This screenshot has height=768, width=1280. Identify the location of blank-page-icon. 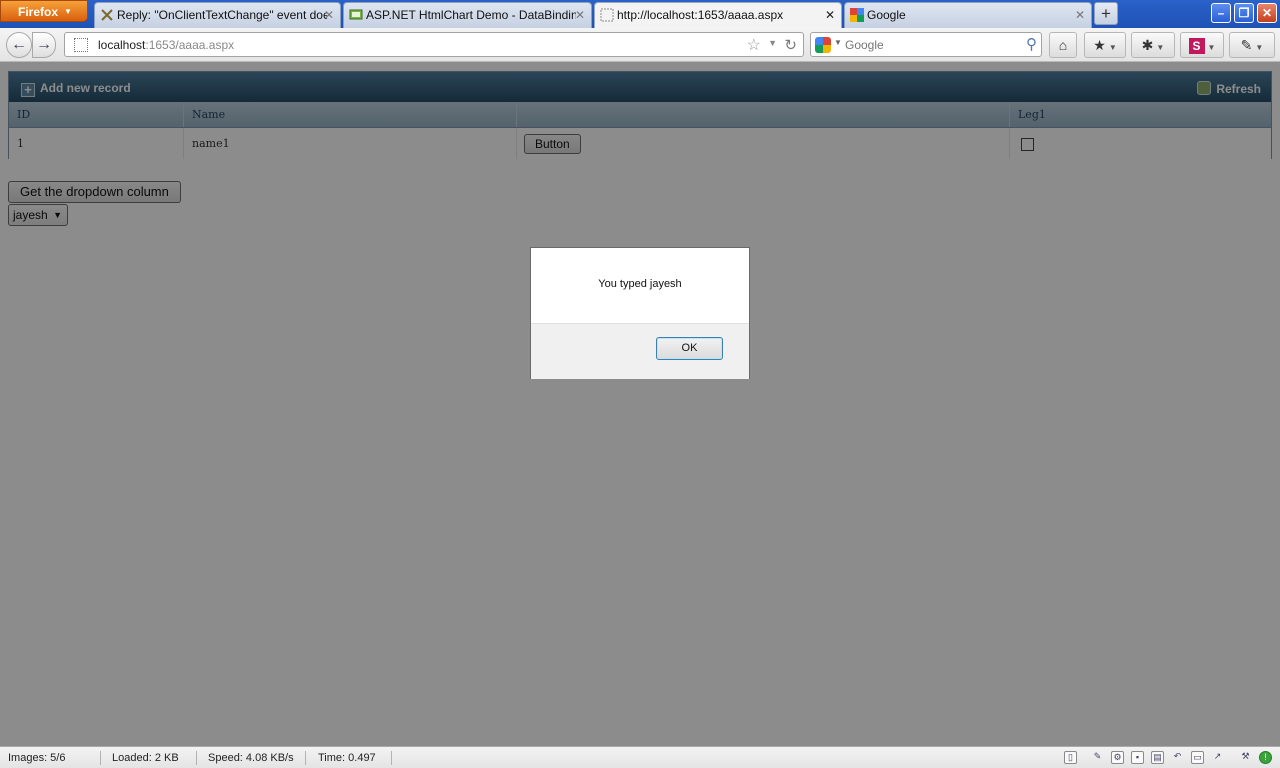
(607, 15).